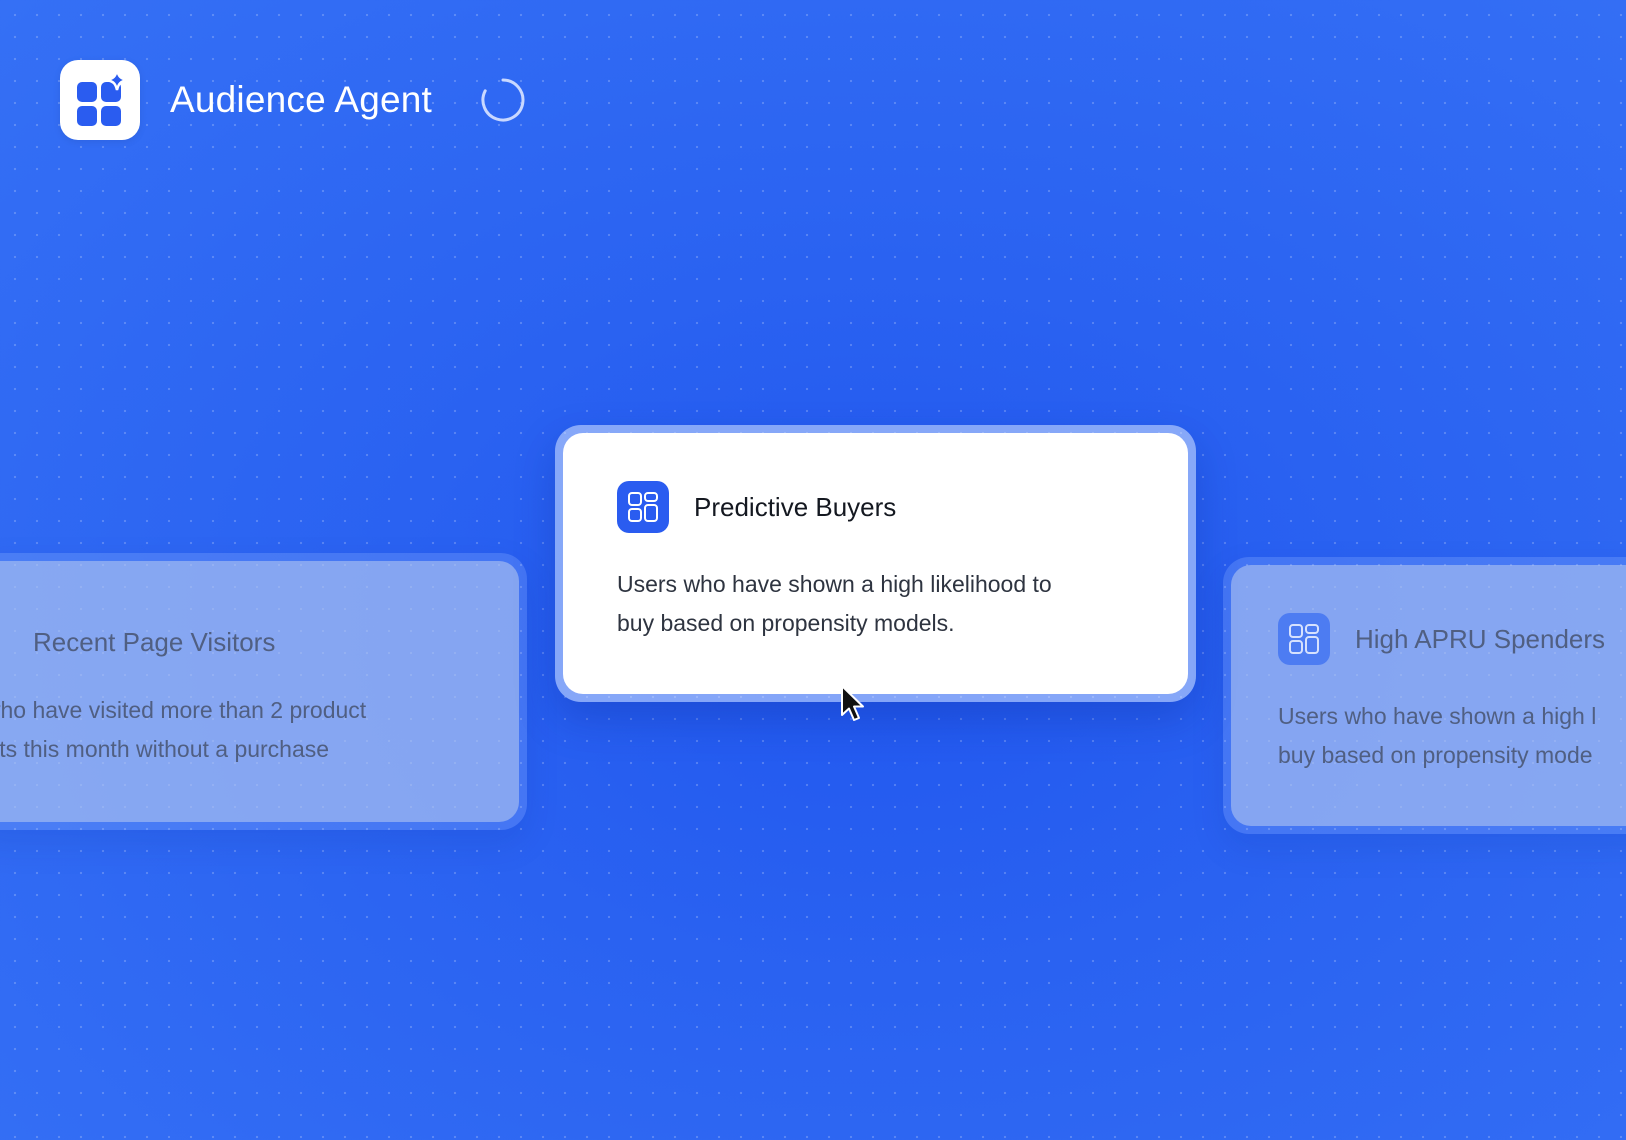 The image size is (1626, 1140). What do you see at coordinates (1480, 638) in the screenshot?
I see `segment-card-title: High APRU Spenders` at bounding box center [1480, 638].